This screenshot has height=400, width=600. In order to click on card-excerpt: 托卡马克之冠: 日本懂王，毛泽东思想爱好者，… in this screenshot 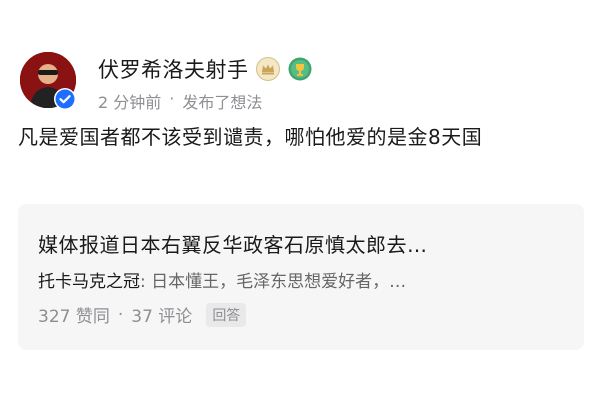, I will do `click(303, 279)`.